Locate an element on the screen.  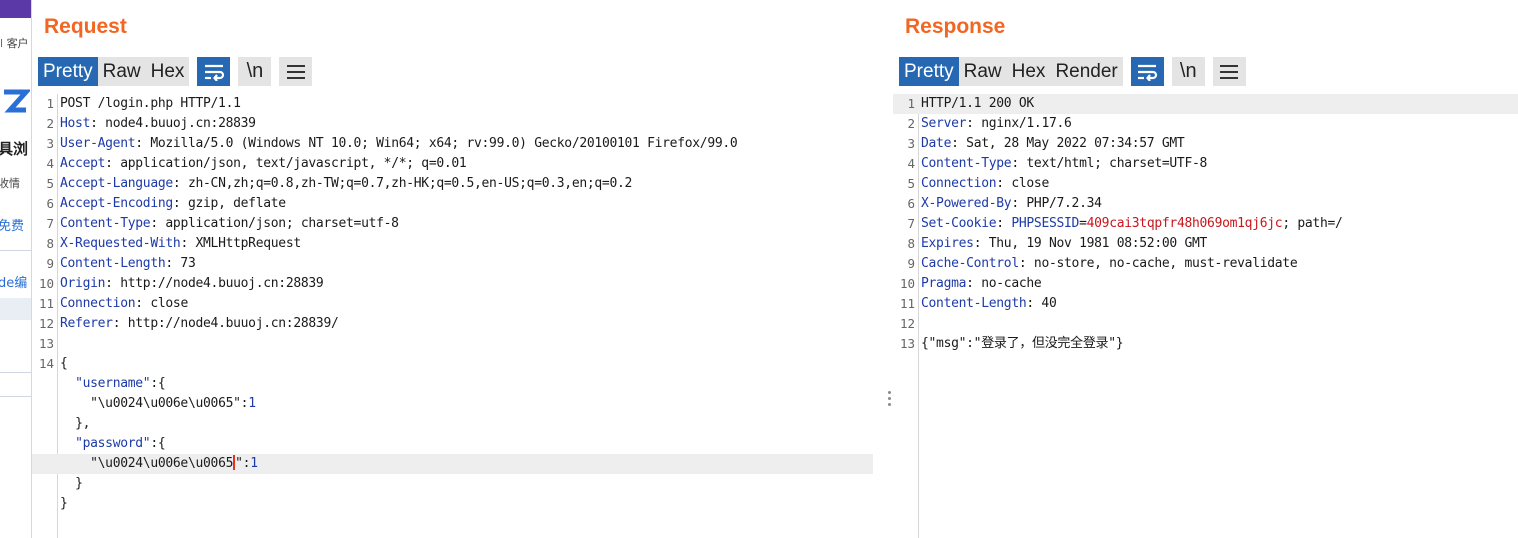
background-text-fragment: 免费 is located at coordinates (12, 226).